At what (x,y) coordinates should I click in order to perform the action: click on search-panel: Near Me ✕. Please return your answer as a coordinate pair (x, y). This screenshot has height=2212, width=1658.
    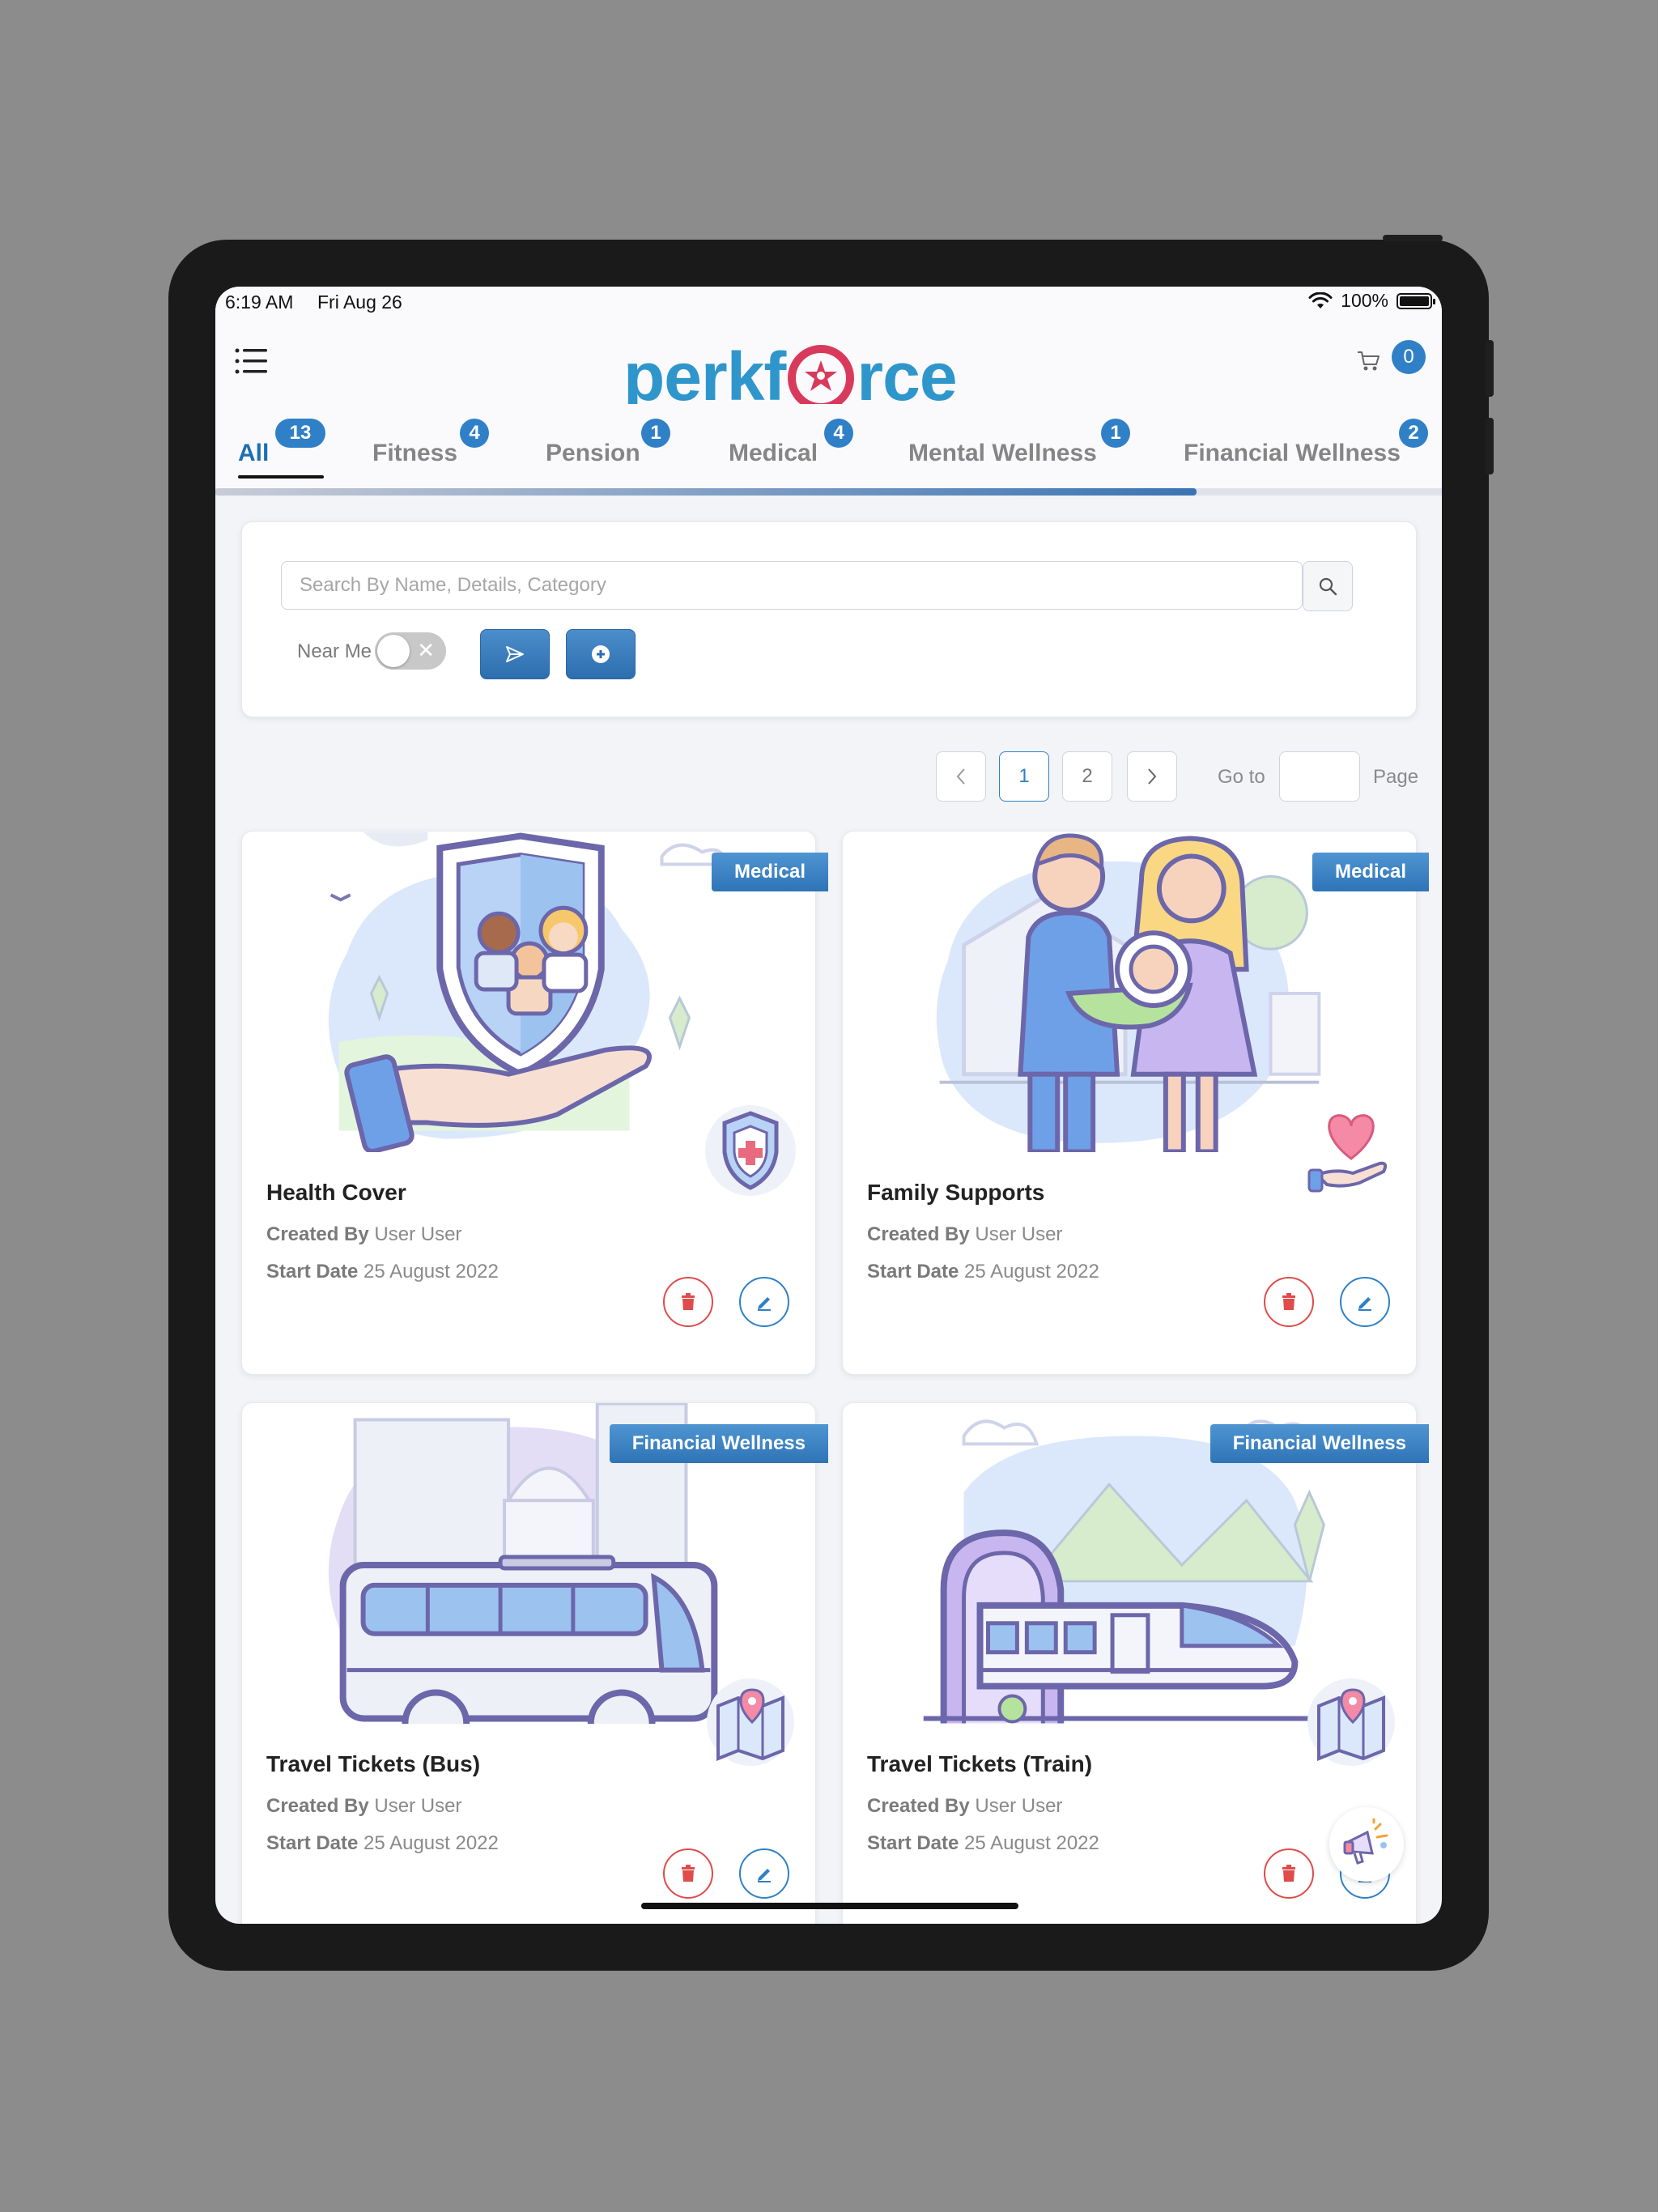
    Looking at the image, I should click on (829, 619).